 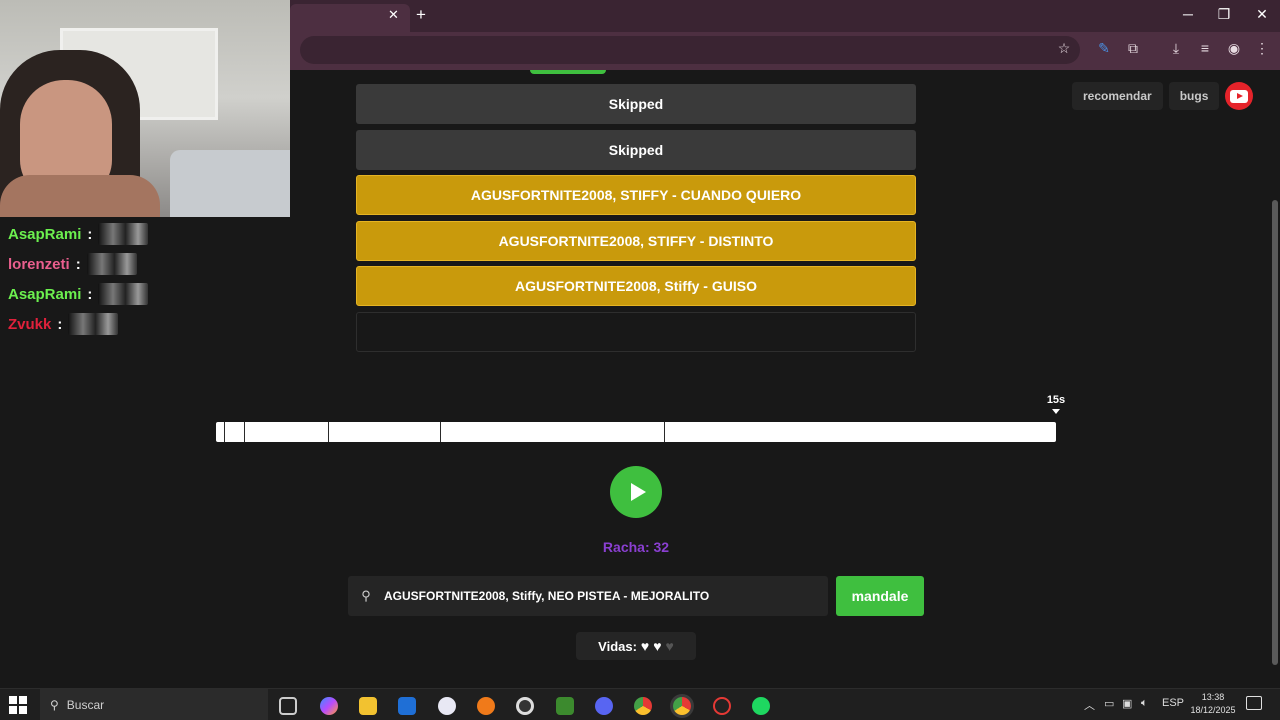 I want to click on timer-marker-icon, so click(x=1056, y=411).